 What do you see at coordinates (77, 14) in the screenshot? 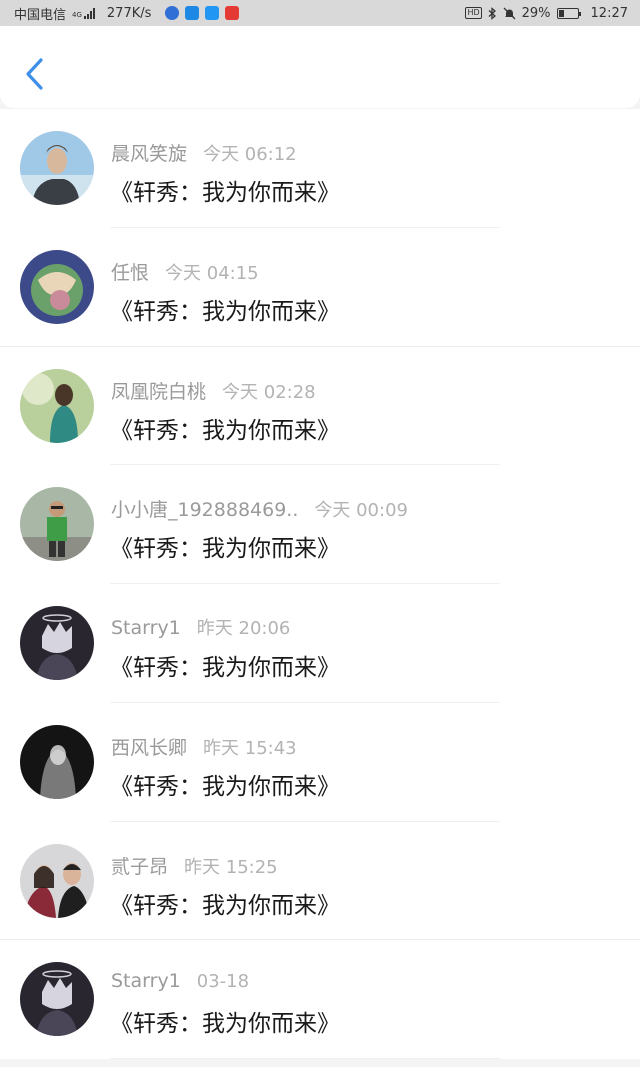
I see `network-type-label: 4G` at bounding box center [77, 14].